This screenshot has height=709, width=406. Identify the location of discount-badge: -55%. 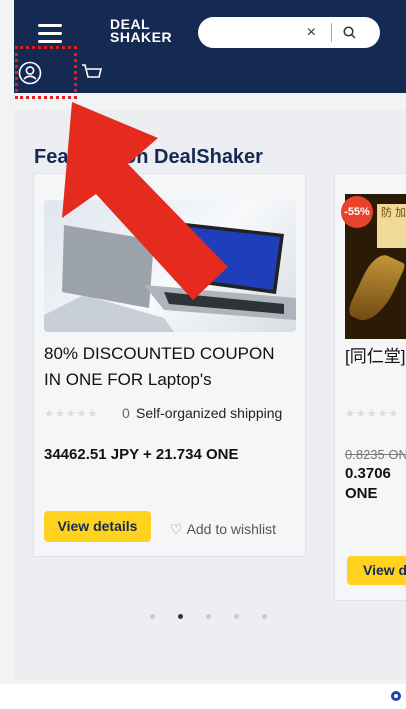
(357, 212).